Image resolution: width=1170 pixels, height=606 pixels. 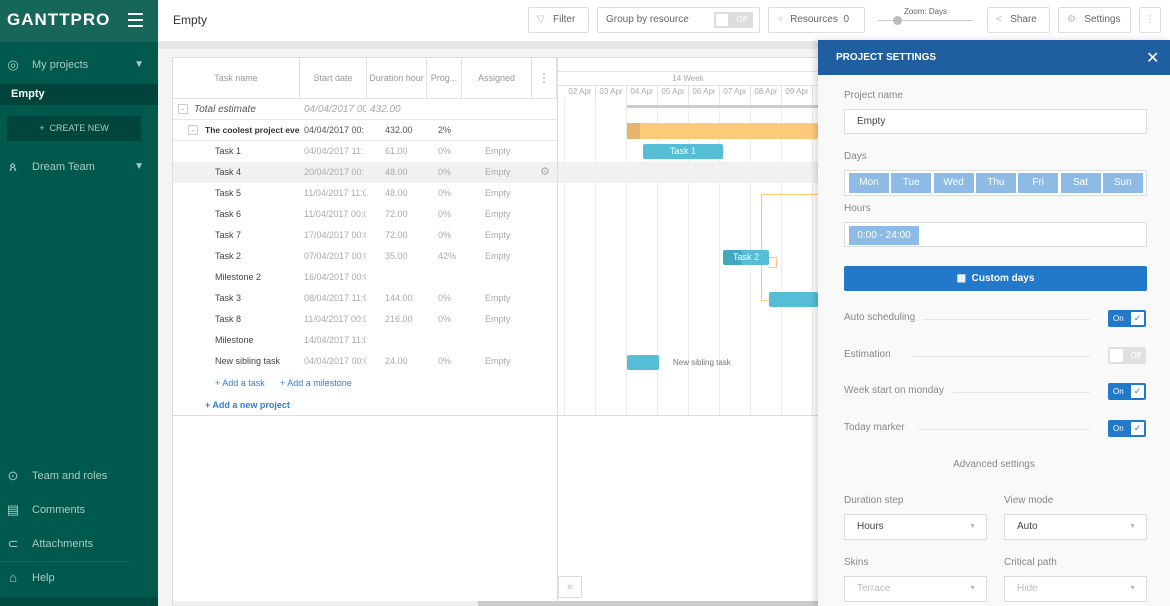 What do you see at coordinates (247, 361) in the screenshot?
I see `task-name: New sibling task` at bounding box center [247, 361].